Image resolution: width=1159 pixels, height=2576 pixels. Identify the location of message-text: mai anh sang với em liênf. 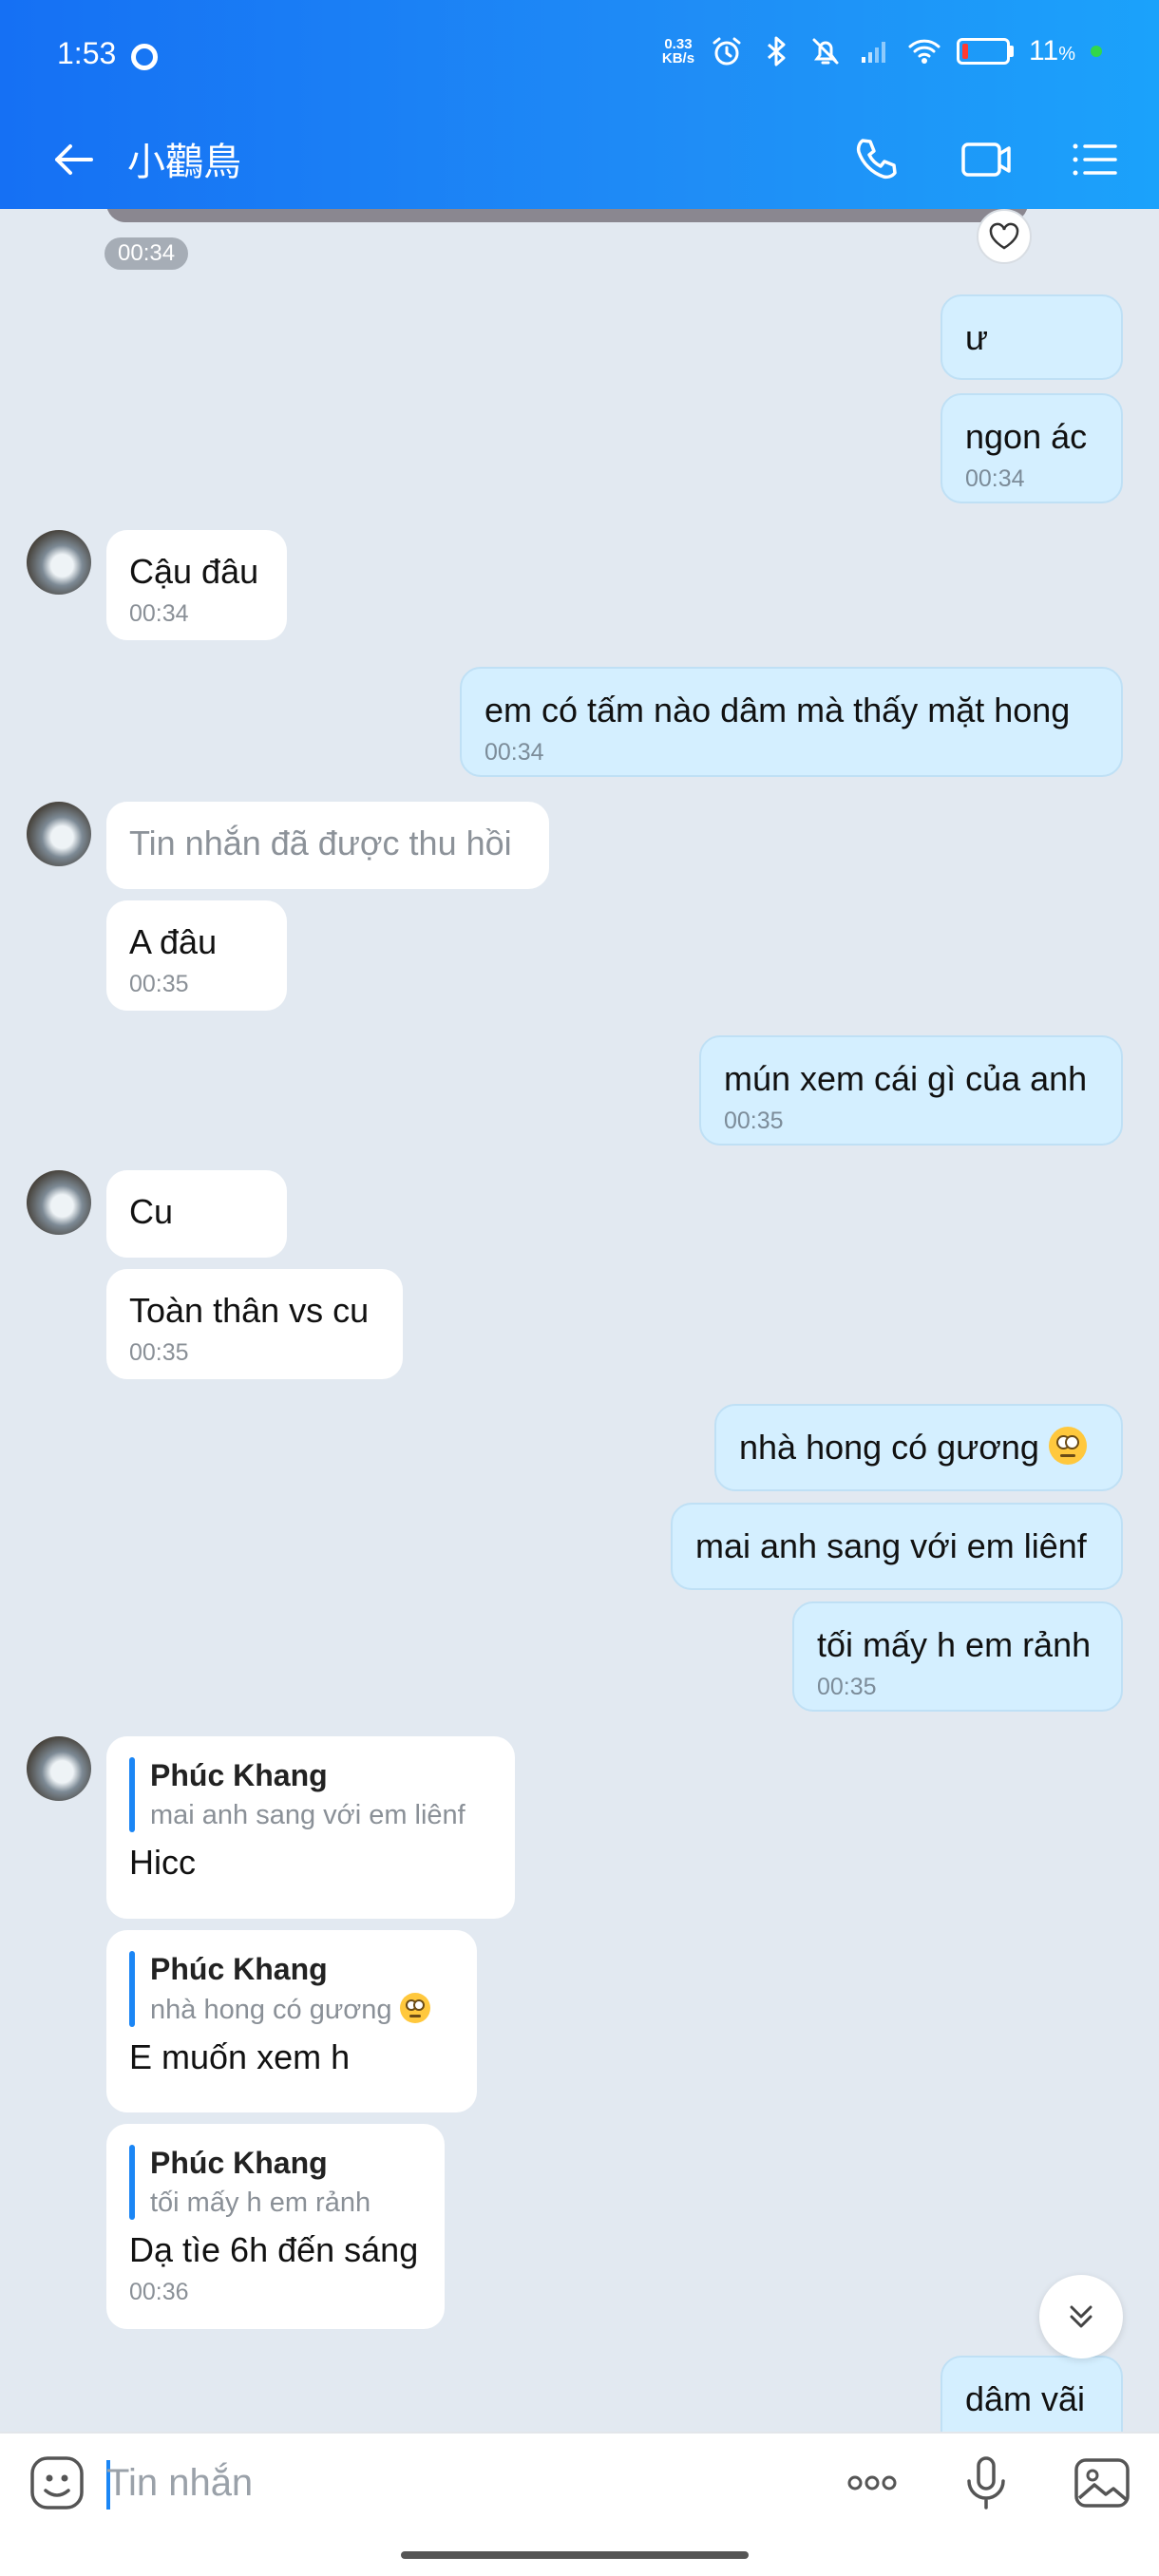
(891, 1545).